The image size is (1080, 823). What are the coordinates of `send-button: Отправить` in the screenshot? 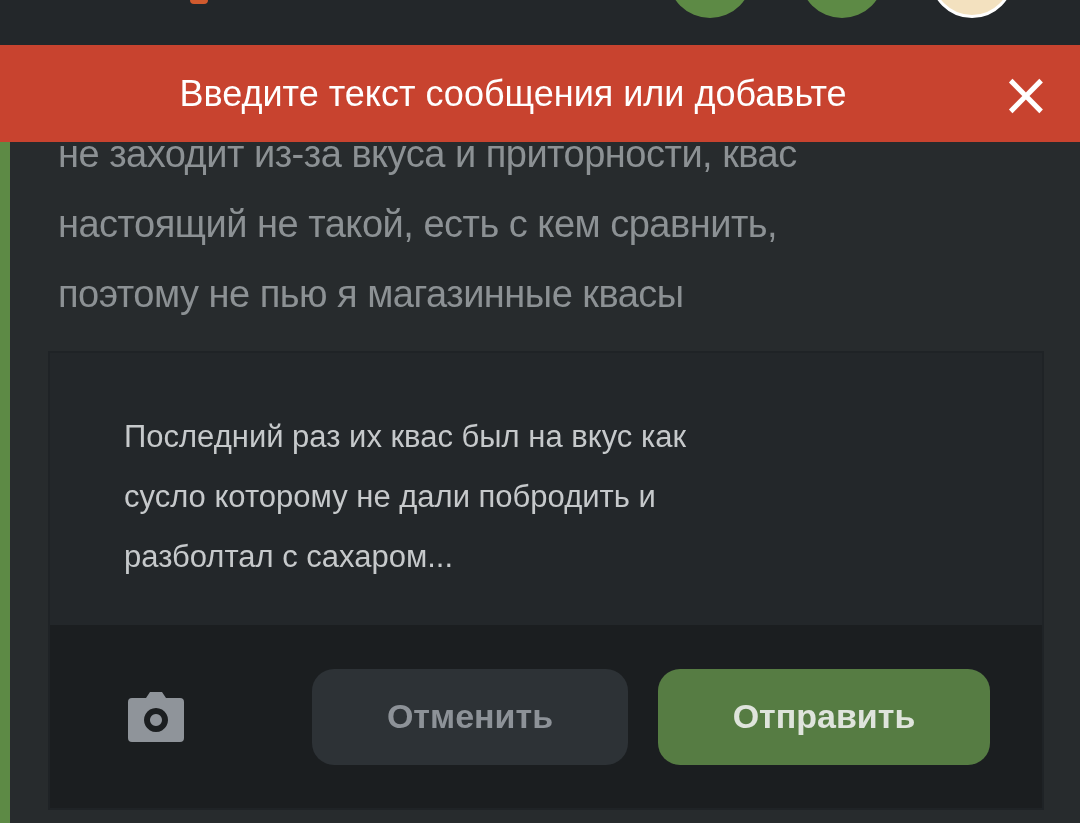 It's located at (824, 716).